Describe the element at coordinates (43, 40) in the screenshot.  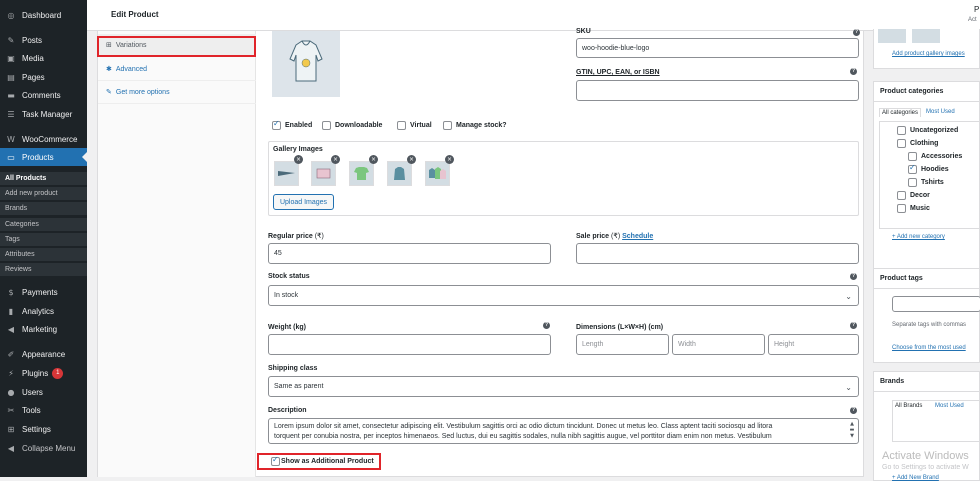
I see `menu-posts: ✎ Posts` at that location.